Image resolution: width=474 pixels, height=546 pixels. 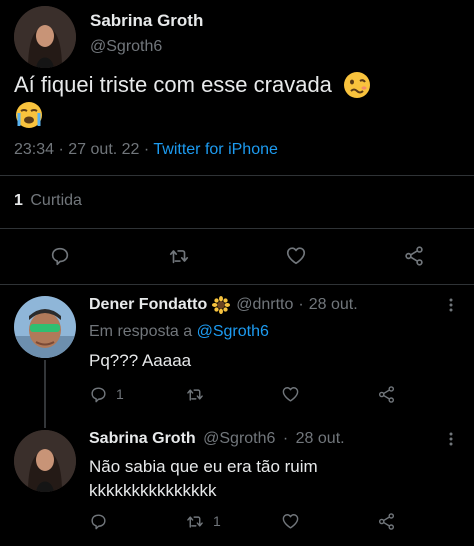 I want to click on reply-button: 1, so click(x=106, y=394).